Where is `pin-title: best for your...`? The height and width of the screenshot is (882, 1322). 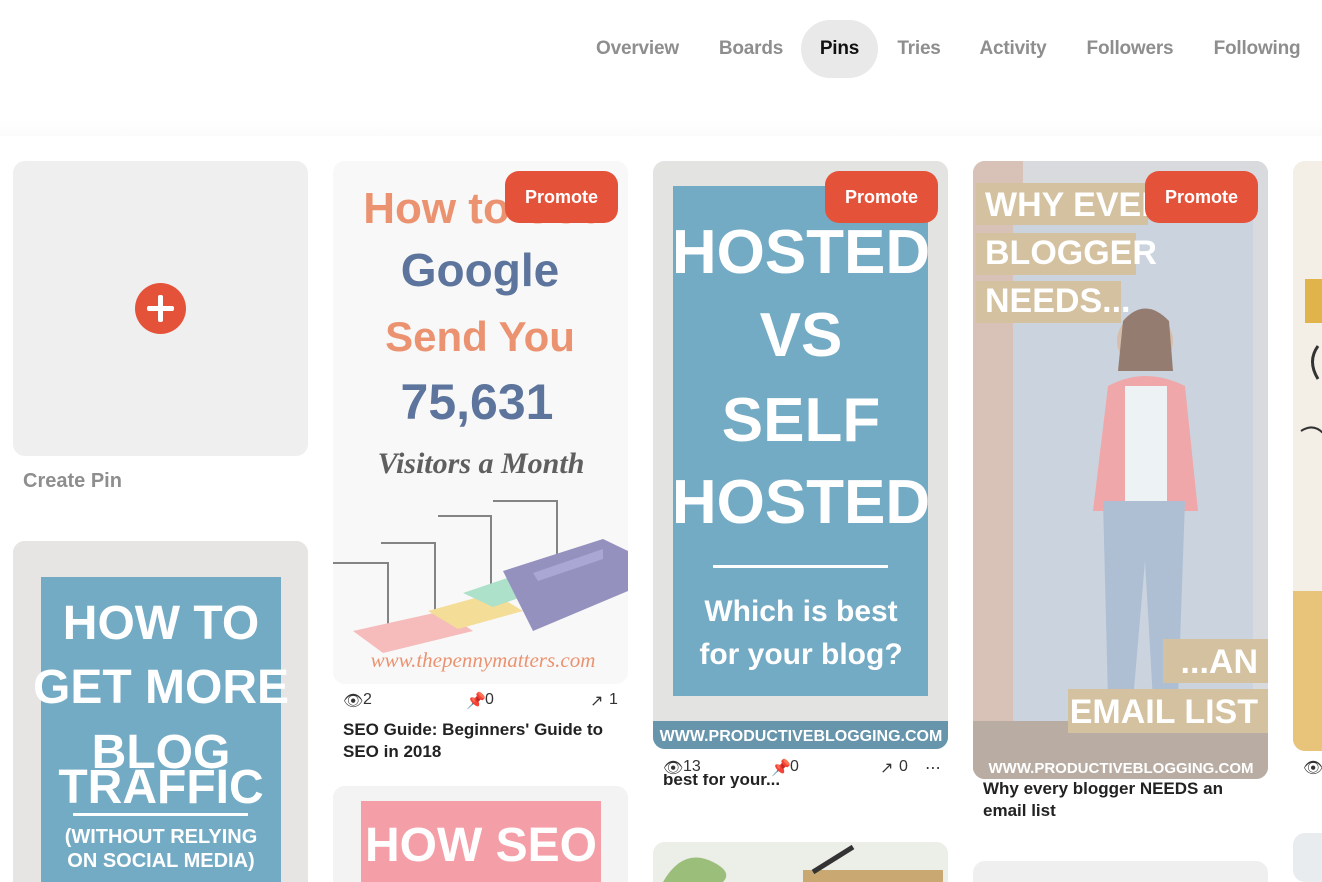 pin-title: best for your... is located at coordinates (798, 781).